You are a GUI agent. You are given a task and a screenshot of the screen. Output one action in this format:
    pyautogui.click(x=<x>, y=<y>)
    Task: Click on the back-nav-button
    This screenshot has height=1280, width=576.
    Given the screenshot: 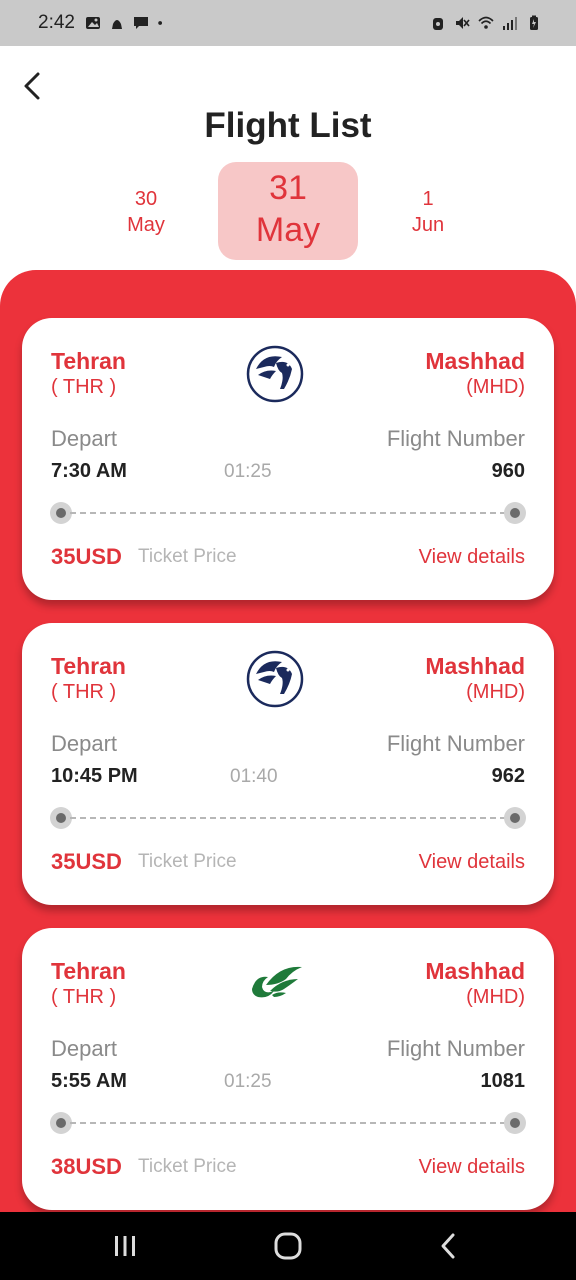 What is the action you would take?
    pyautogui.click(x=448, y=1246)
    